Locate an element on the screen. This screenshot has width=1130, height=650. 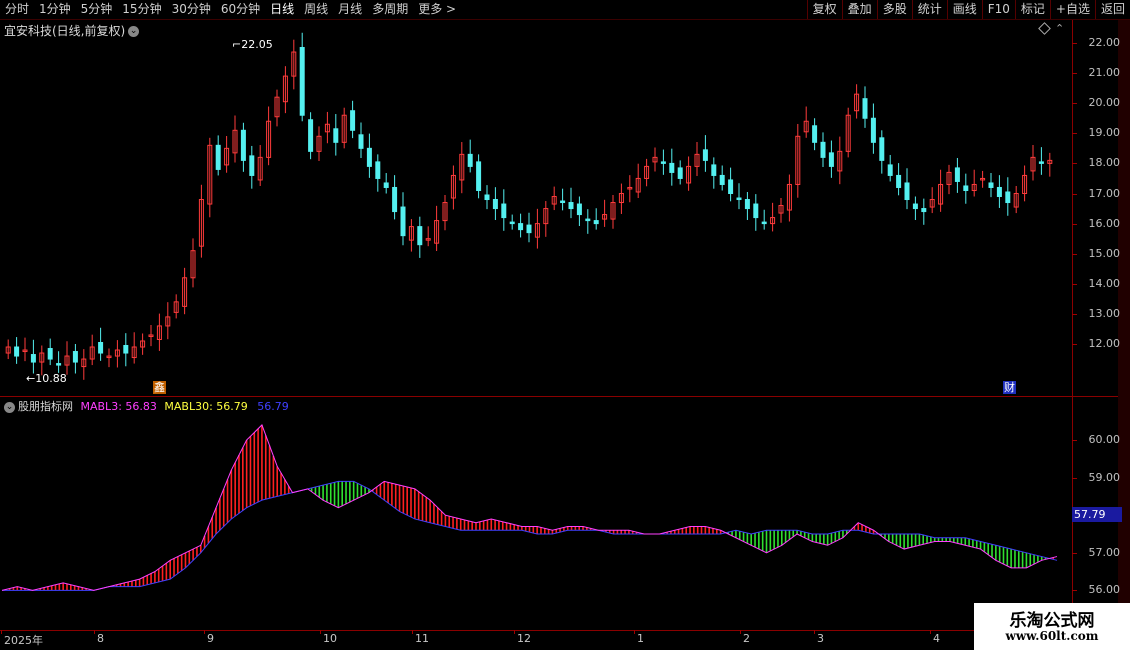
toolbar-button: 画线 is located at coordinates (964, 9).